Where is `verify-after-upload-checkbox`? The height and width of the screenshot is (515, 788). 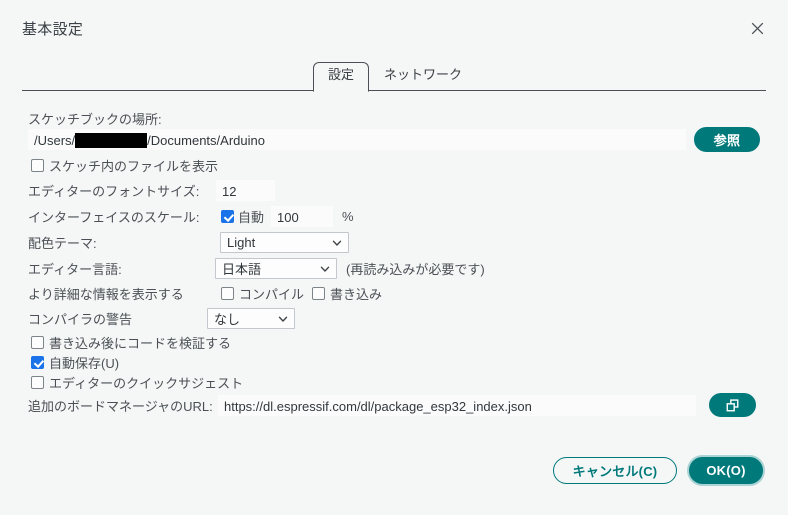
verify-after-upload-checkbox is located at coordinates (37, 342).